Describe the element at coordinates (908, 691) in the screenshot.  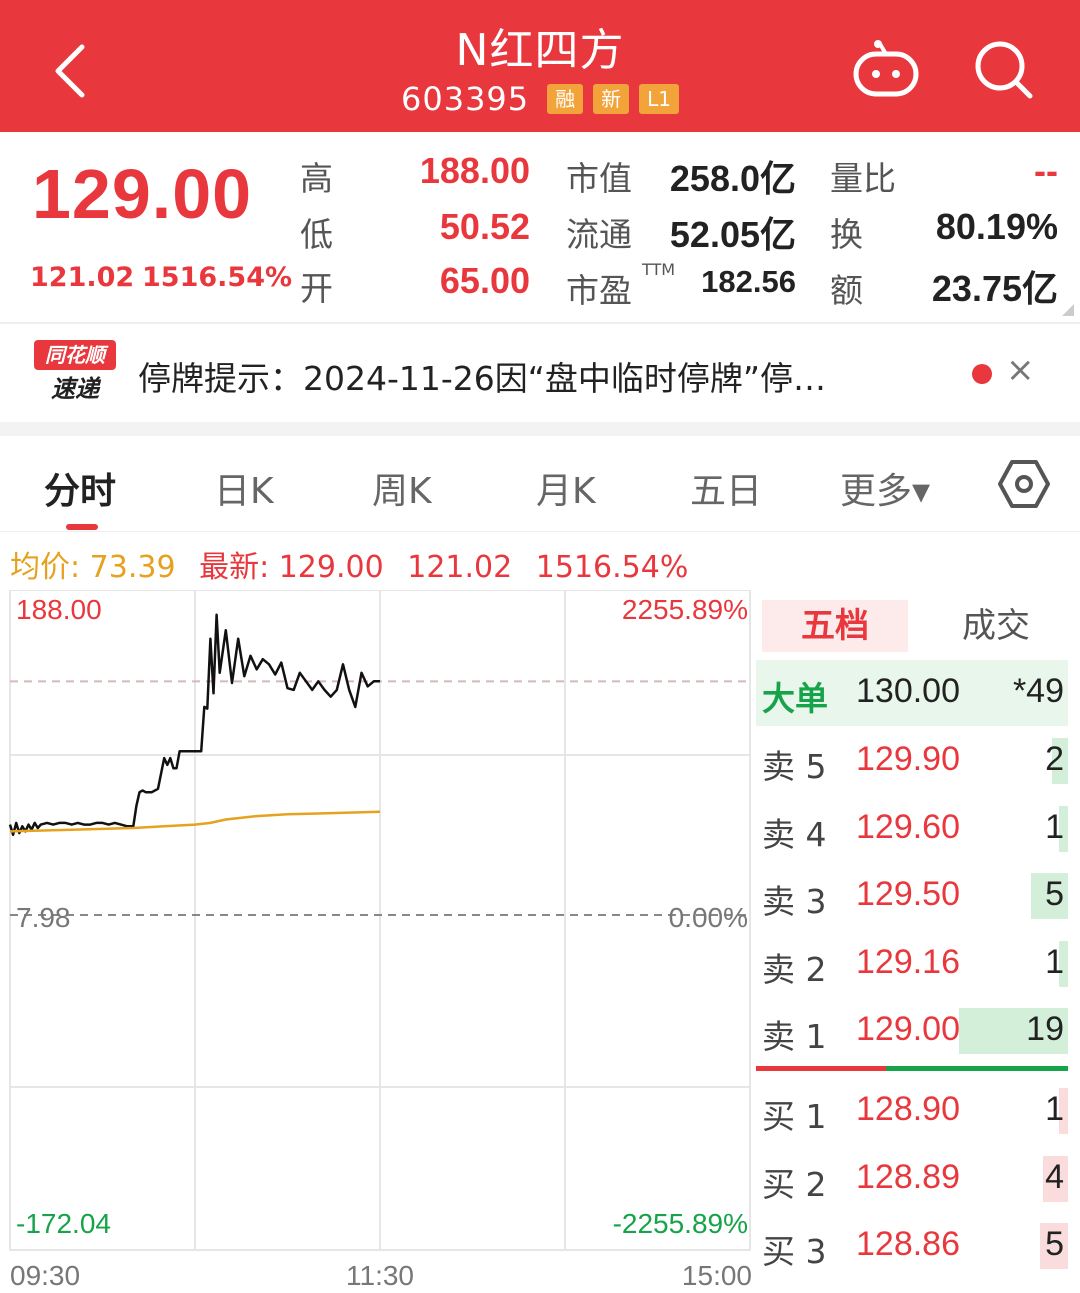
I see `big-order-price: 130.00` at that location.